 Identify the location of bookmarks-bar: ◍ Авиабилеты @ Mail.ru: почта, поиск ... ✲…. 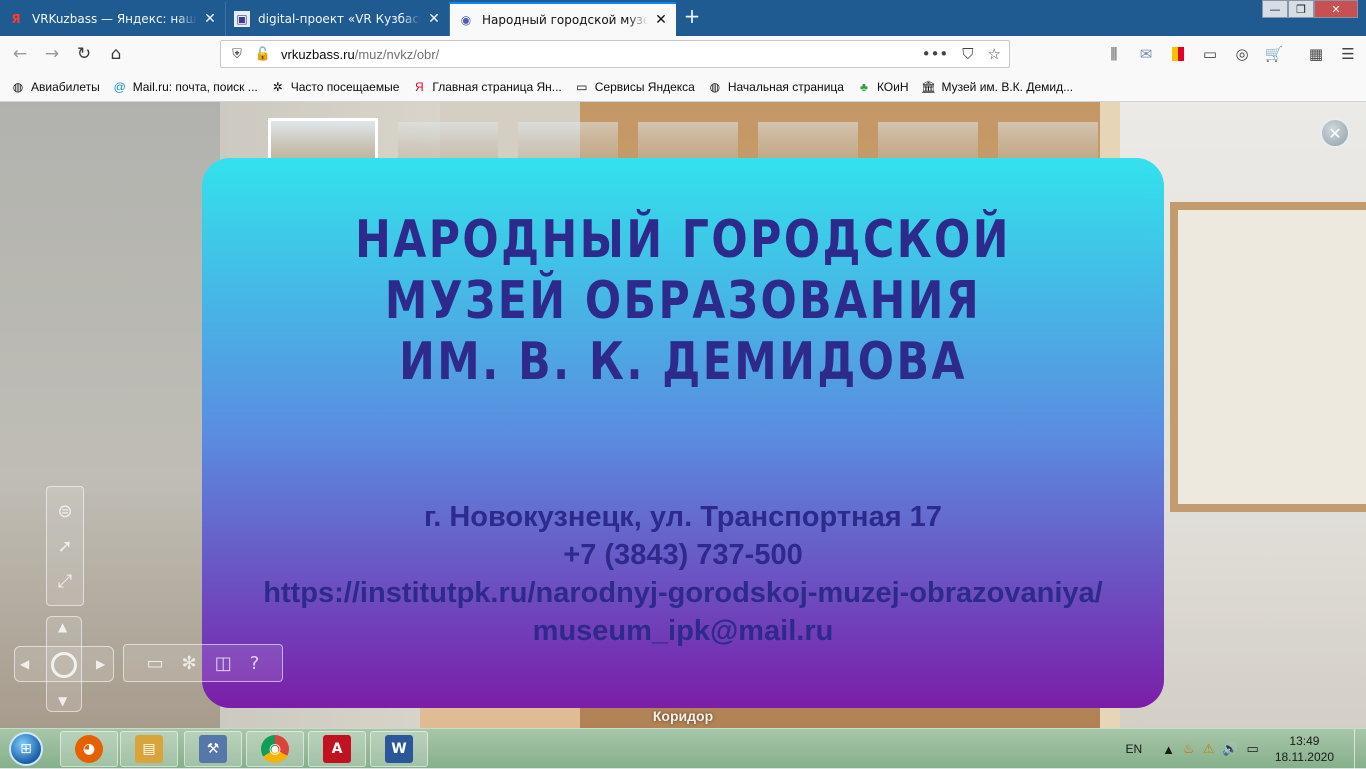
(683, 87).